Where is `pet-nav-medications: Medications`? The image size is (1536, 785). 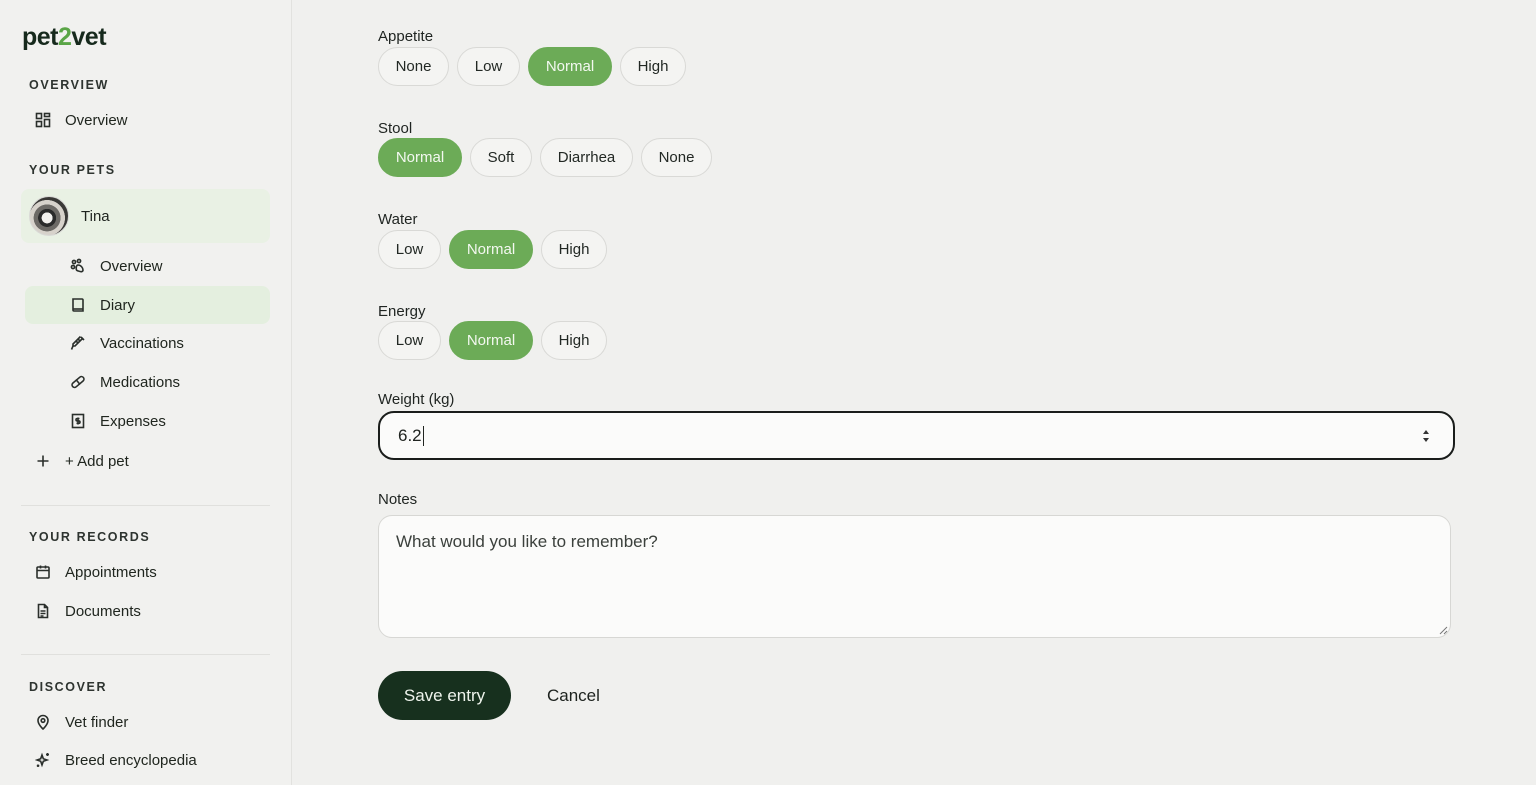 pet-nav-medications: Medications is located at coordinates (147, 382).